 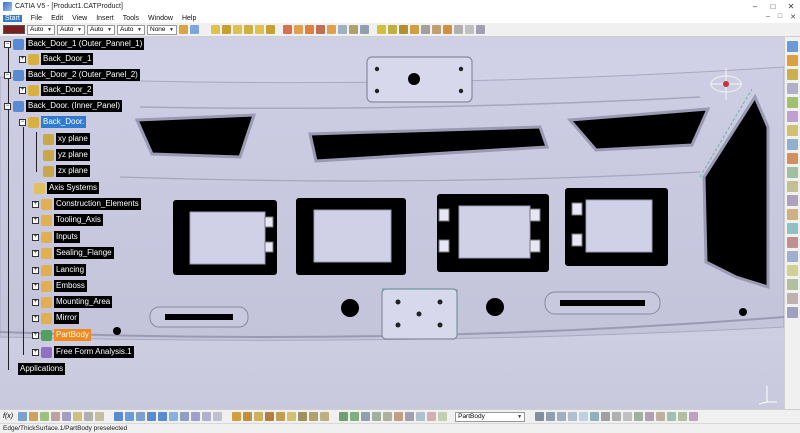 I want to click on translate-icon, so click(x=342, y=29).